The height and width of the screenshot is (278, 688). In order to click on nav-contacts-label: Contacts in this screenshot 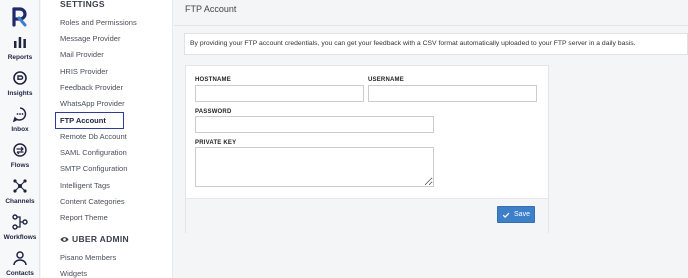, I will do `click(20, 273)`.